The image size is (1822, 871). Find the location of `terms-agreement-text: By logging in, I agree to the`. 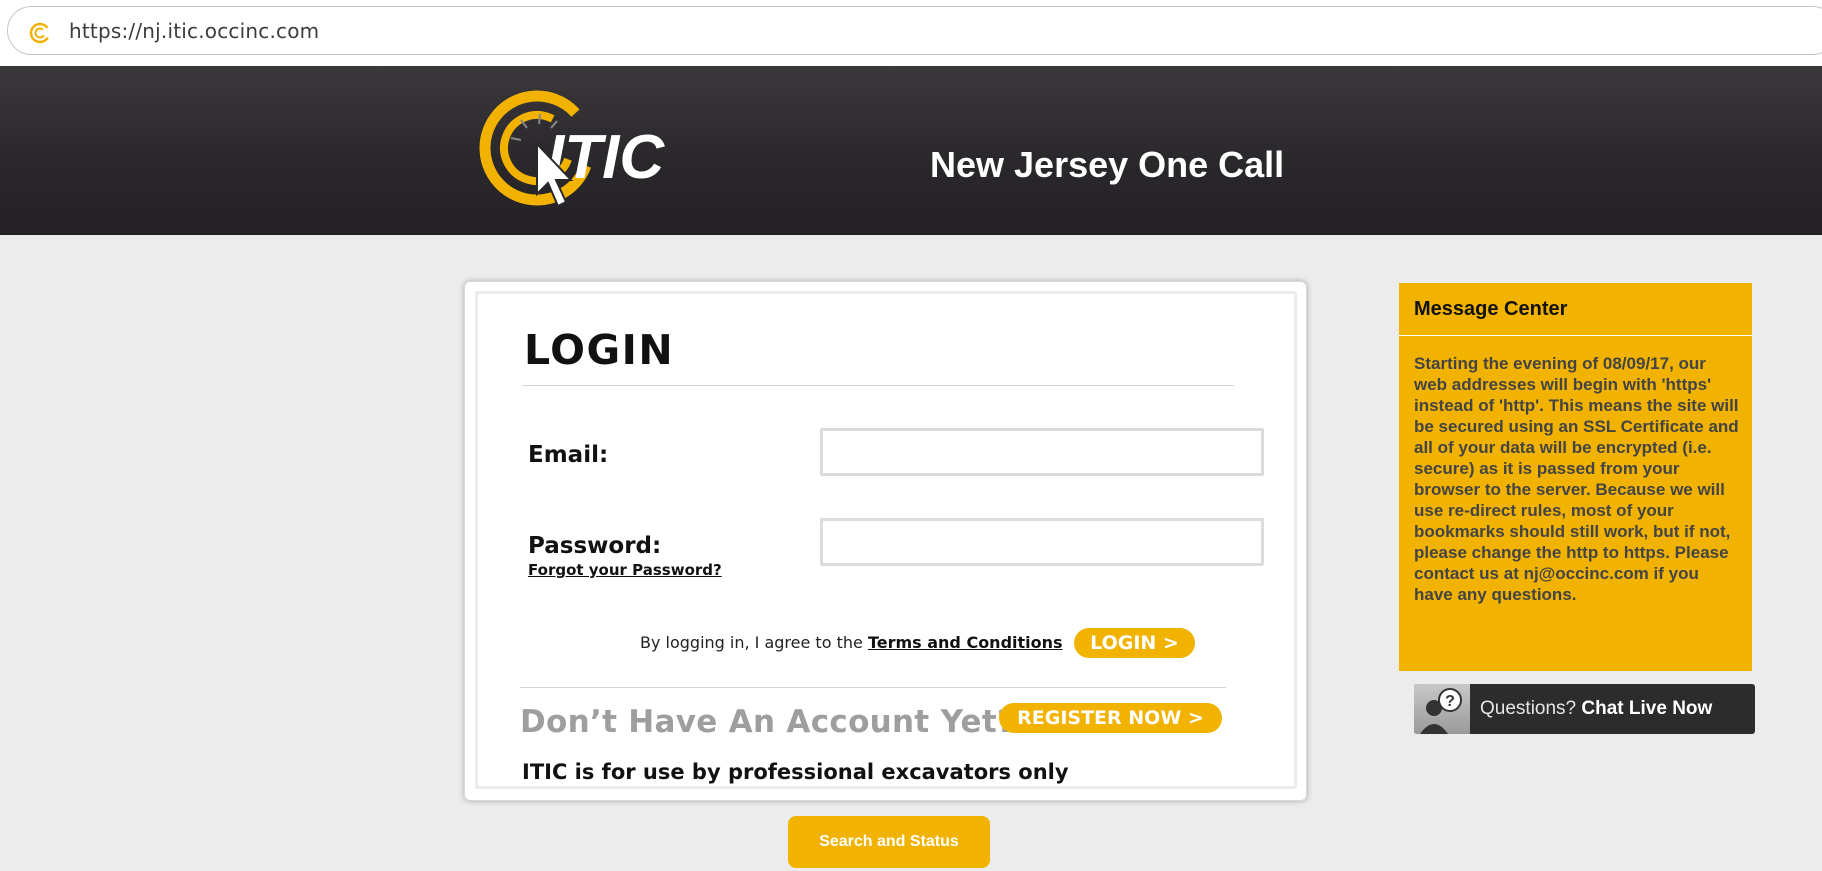

terms-agreement-text: By logging in, I agree to the is located at coordinates (751, 642).